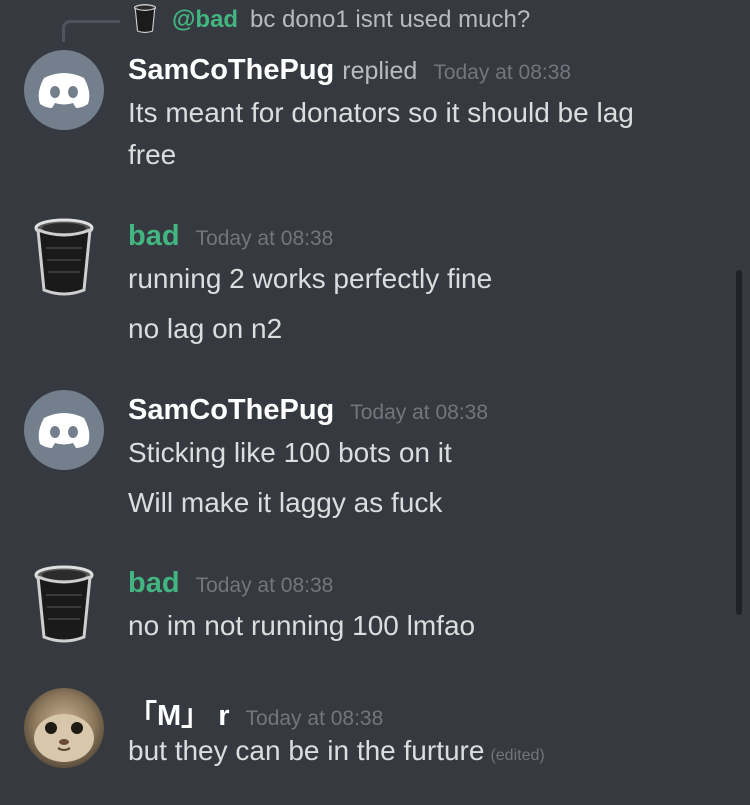  What do you see at coordinates (179, 713) in the screenshot?
I see `author-name: 「M」 r` at bounding box center [179, 713].